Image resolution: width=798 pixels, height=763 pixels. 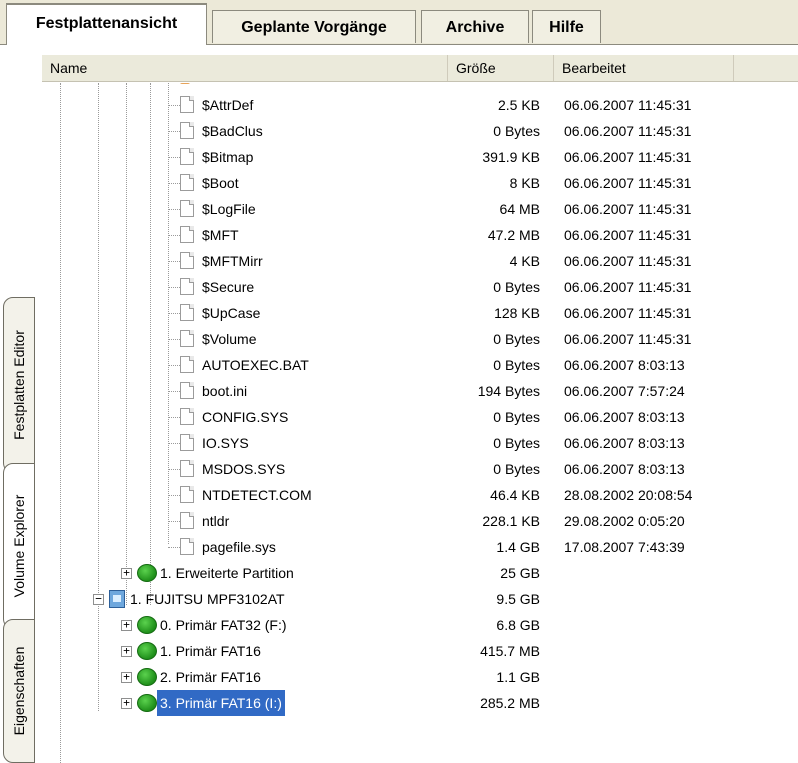 What do you see at coordinates (420, 209) in the screenshot?
I see `list-item: $LogFile 64 MB 06.06.2007 11:45:31` at bounding box center [420, 209].